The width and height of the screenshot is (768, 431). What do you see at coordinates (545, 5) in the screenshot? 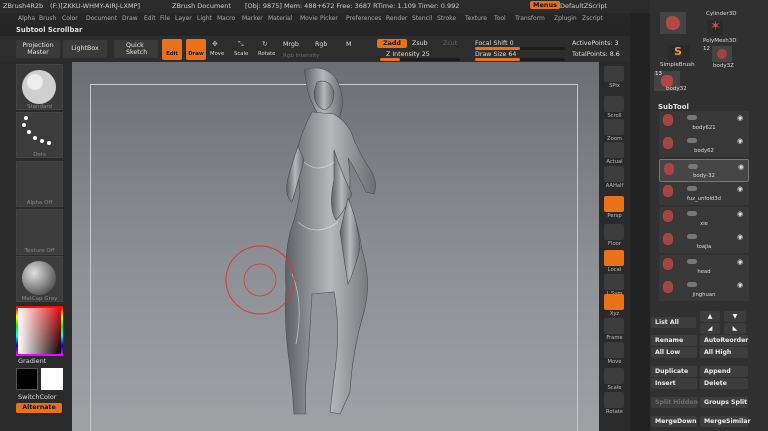
I see `menus-button: Menus` at bounding box center [545, 5].